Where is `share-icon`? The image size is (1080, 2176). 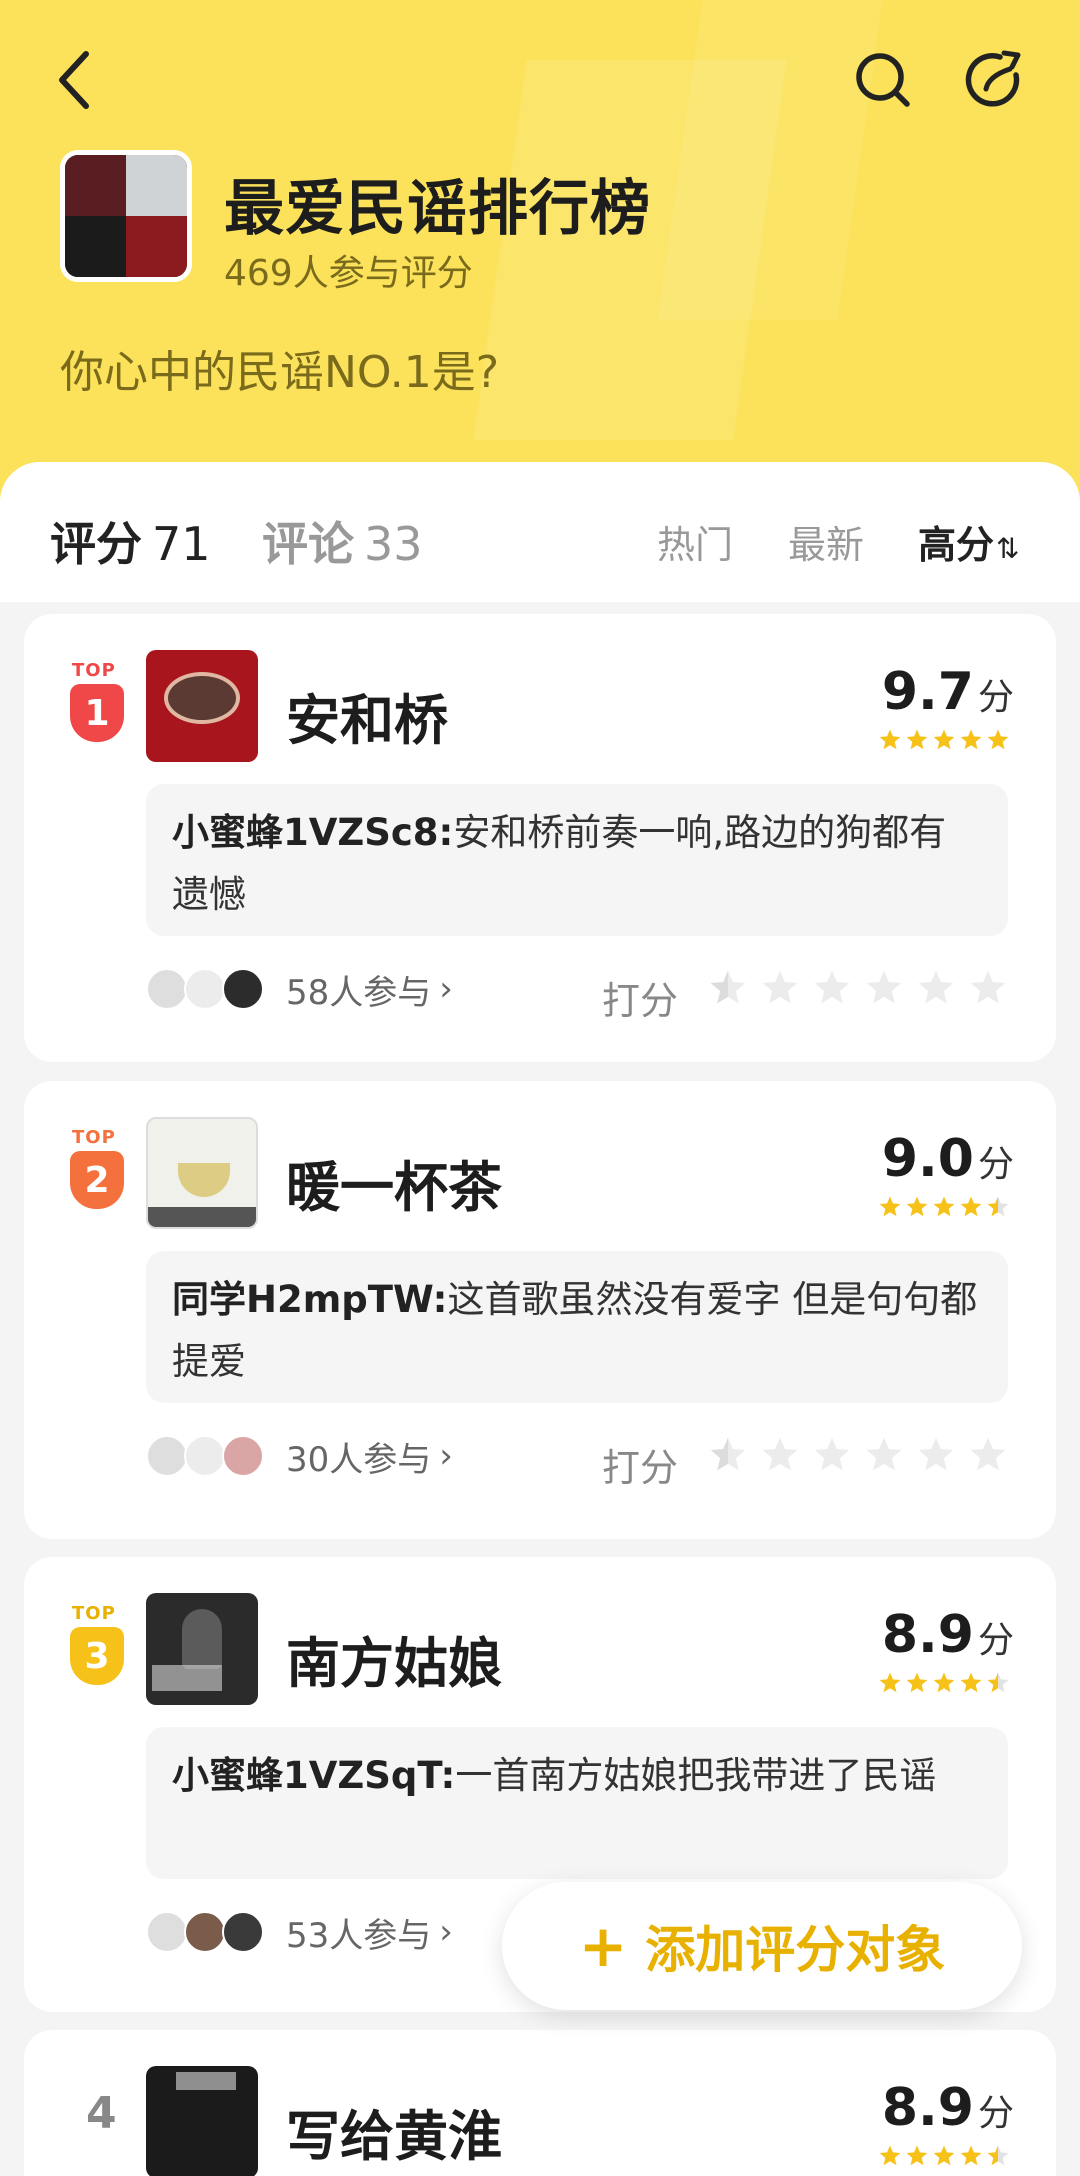
share-icon is located at coordinates (993, 78).